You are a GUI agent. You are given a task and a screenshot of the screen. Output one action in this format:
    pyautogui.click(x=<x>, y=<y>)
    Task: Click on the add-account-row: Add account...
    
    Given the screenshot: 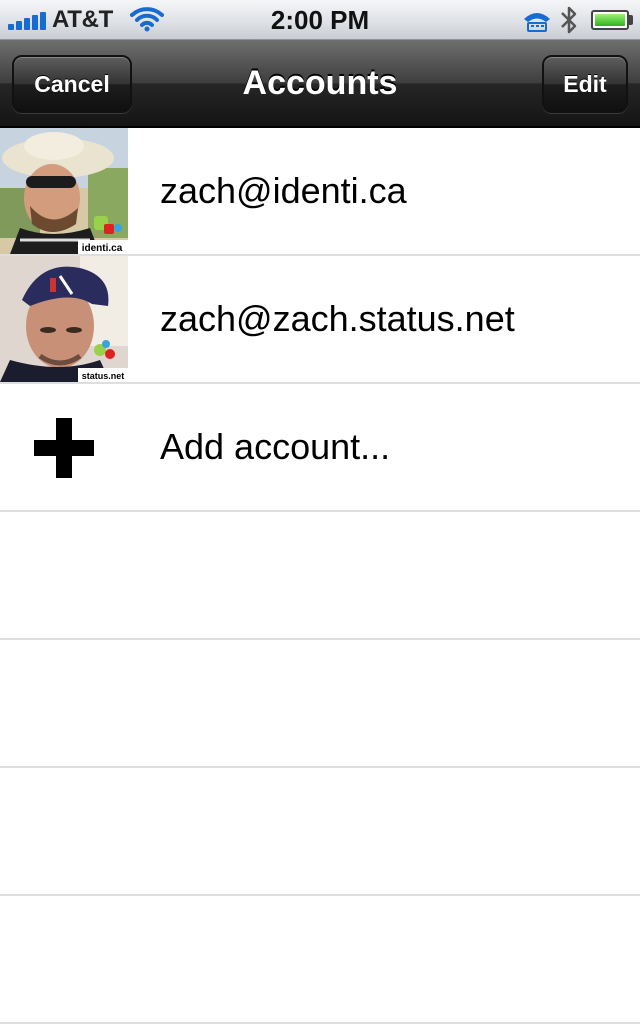 What is the action you would take?
    pyautogui.click(x=320, y=448)
    